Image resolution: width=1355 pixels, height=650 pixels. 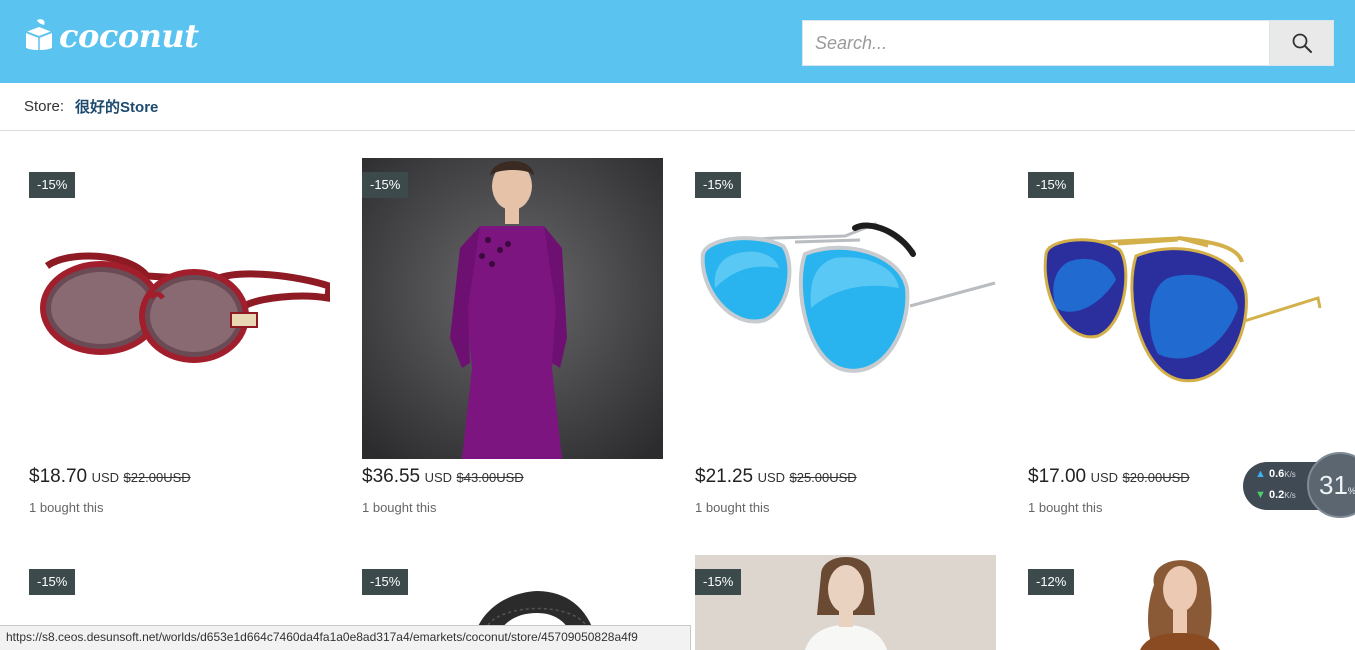 I want to click on download-arrow-icon: ▼, so click(x=1260, y=495).